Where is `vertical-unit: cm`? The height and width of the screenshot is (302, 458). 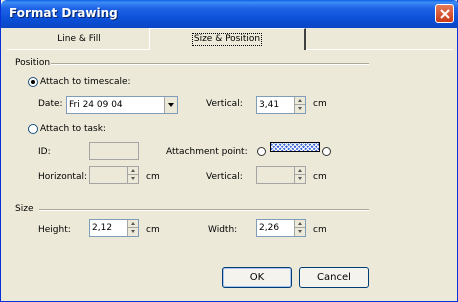
vertical-unit: cm is located at coordinates (320, 104).